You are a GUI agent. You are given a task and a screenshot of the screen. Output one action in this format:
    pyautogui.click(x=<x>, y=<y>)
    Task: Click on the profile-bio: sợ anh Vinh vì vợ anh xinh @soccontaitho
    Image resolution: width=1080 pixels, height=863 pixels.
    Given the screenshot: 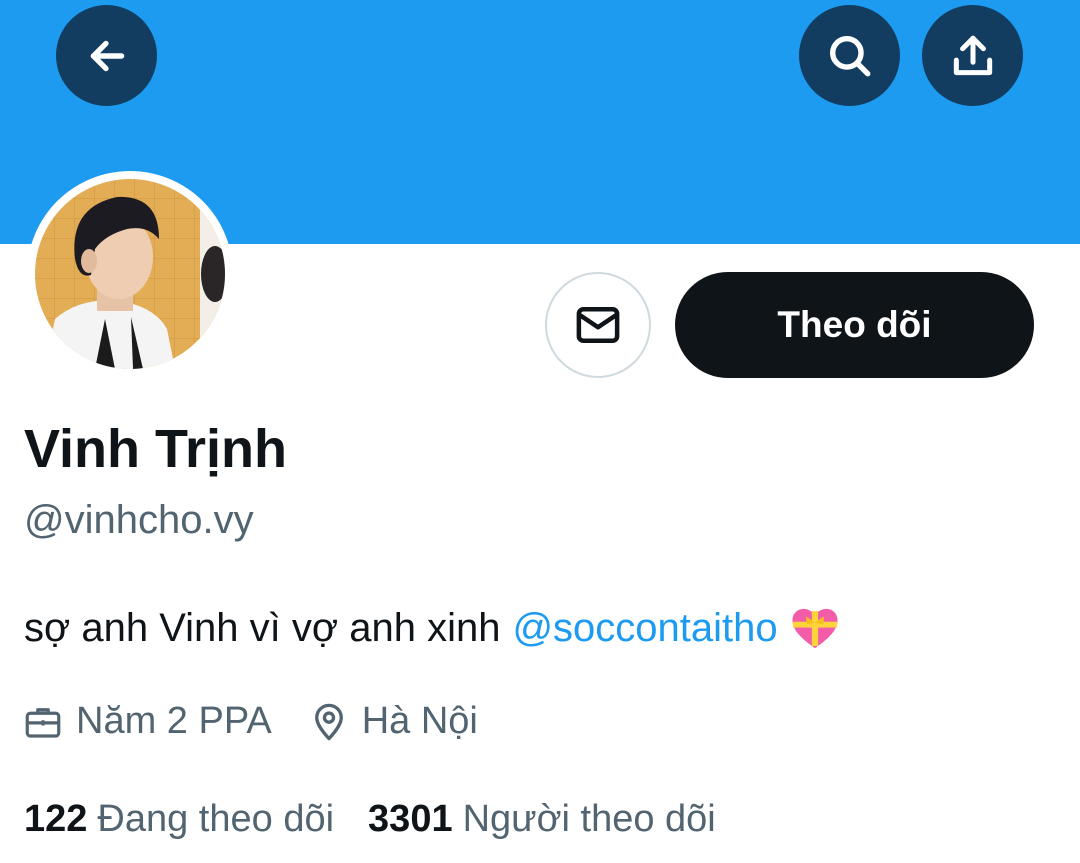 What is the action you would take?
    pyautogui.click(x=433, y=628)
    